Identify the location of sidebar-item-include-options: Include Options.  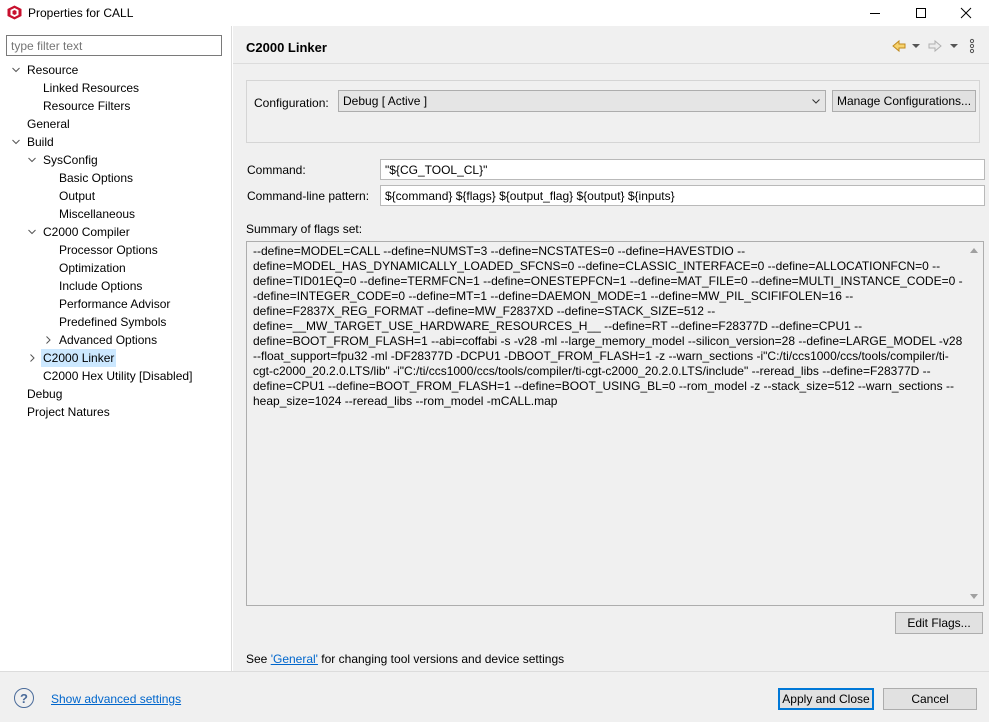
(115, 286).